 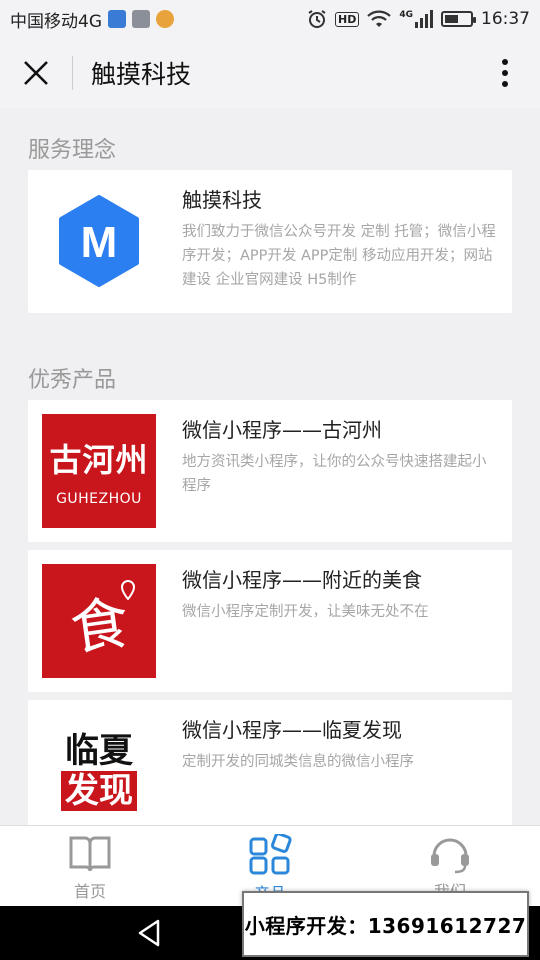 I want to click on network-type-label: 4G, so click(x=406, y=15).